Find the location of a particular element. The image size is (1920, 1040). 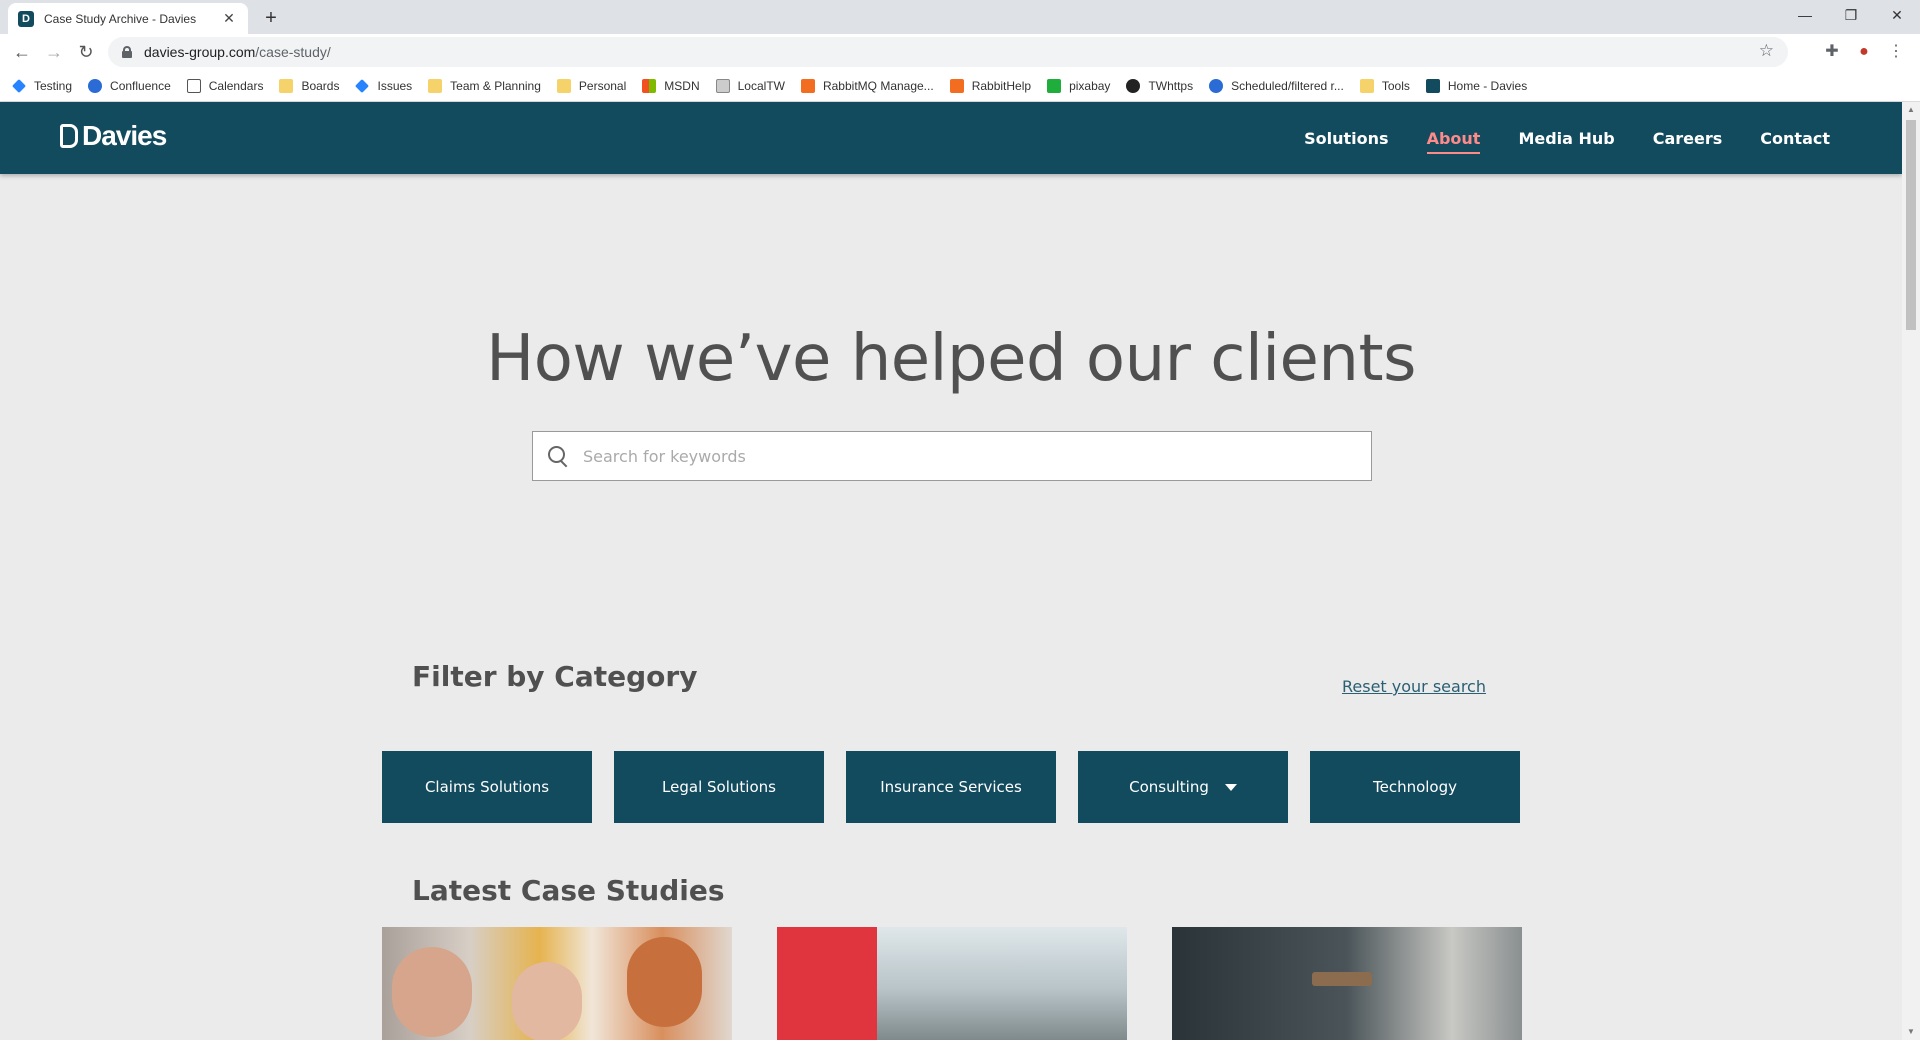

davies-logo-mark-icon is located at coordinates (69, 136).